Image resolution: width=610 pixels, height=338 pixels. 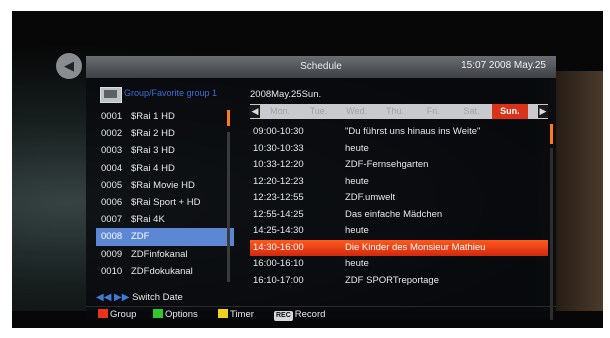 I want to click on channel-row: 0010 ZDFdokukanal, so click(x=165, y=271).